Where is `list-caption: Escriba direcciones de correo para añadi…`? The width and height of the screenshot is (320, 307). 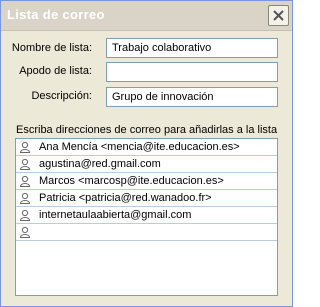
list-caption: Escriba direcciones de correo para añadi… is located at coordinates (147, 130).